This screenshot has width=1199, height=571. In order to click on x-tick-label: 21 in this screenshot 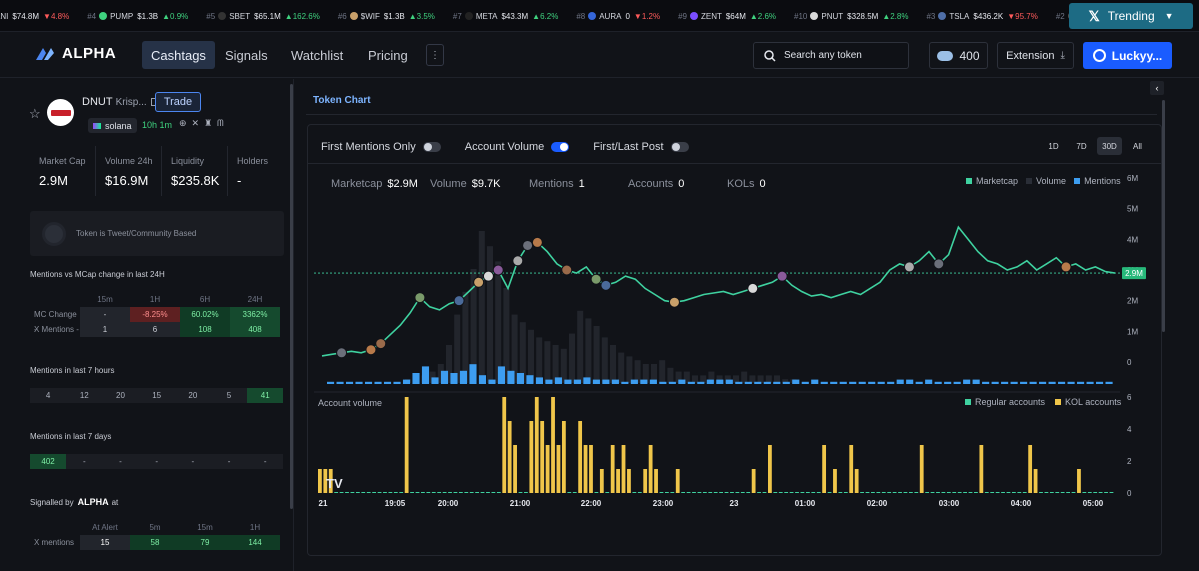, I will do `click(323, 503)`.